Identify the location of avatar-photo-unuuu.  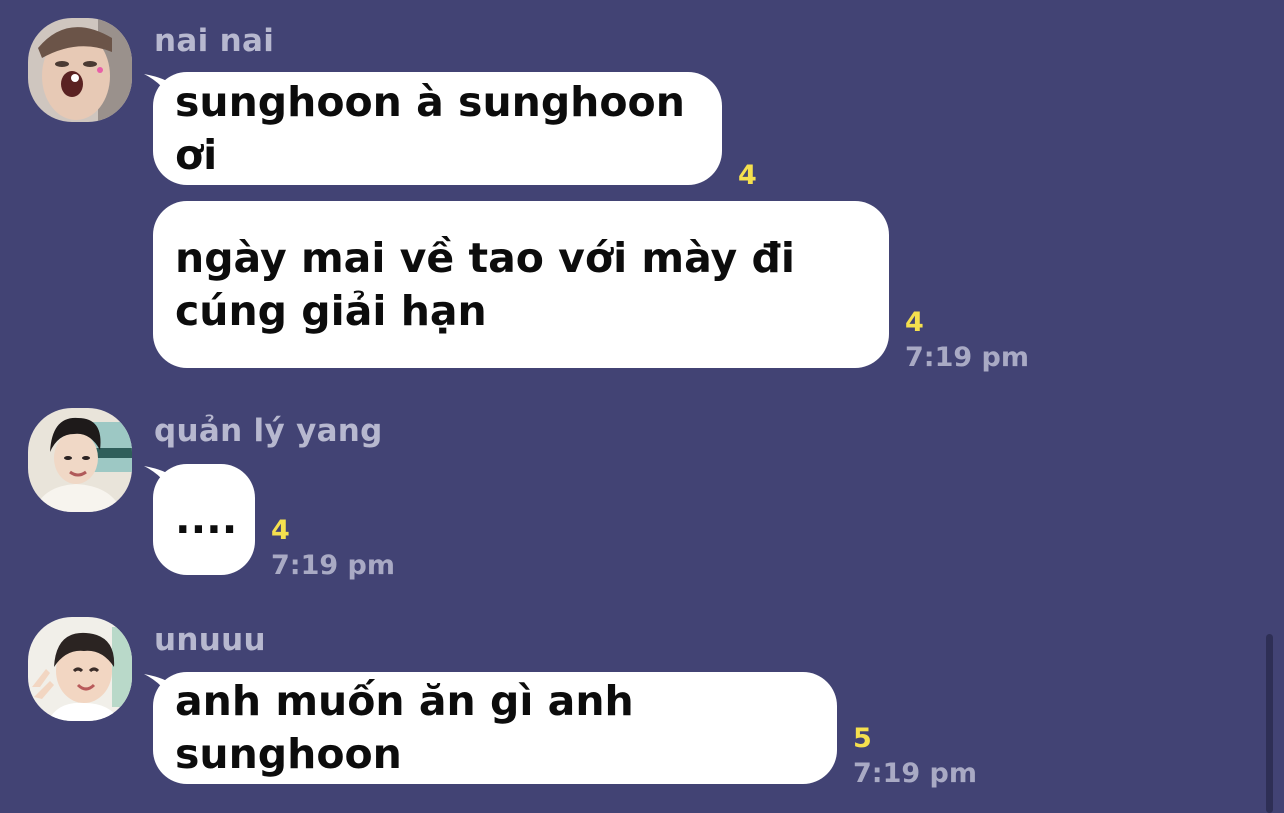
(80, 669).